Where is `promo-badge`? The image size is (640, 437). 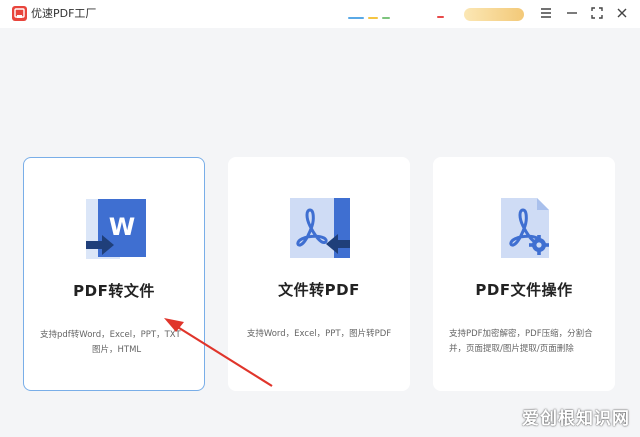
promo-badge is located at coordinates (494, 14).